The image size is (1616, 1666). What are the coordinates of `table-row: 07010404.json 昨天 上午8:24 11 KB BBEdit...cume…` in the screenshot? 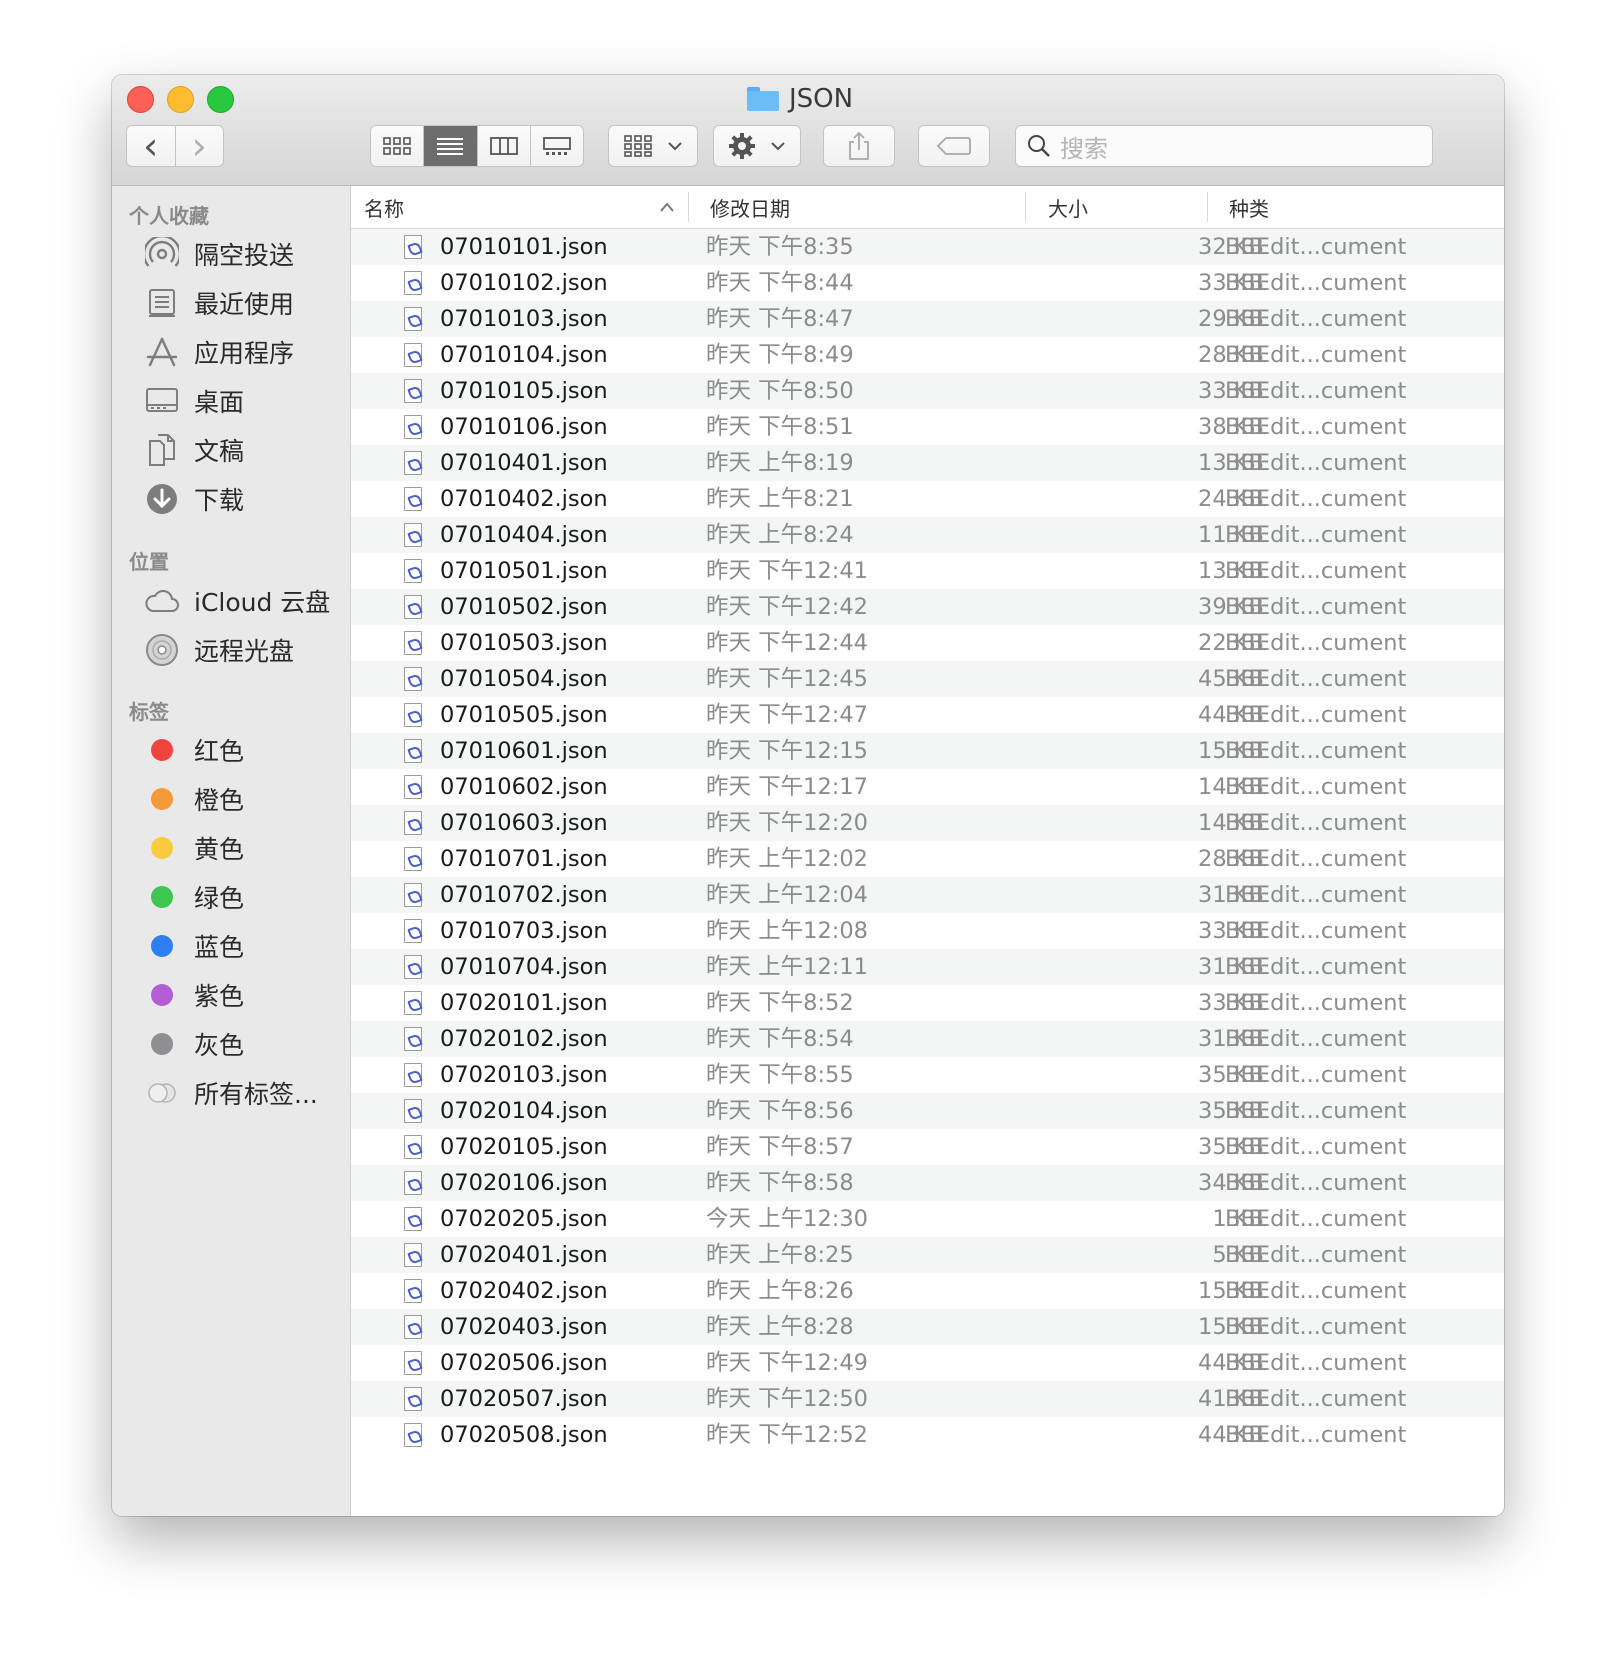 It's located at (927, 535).